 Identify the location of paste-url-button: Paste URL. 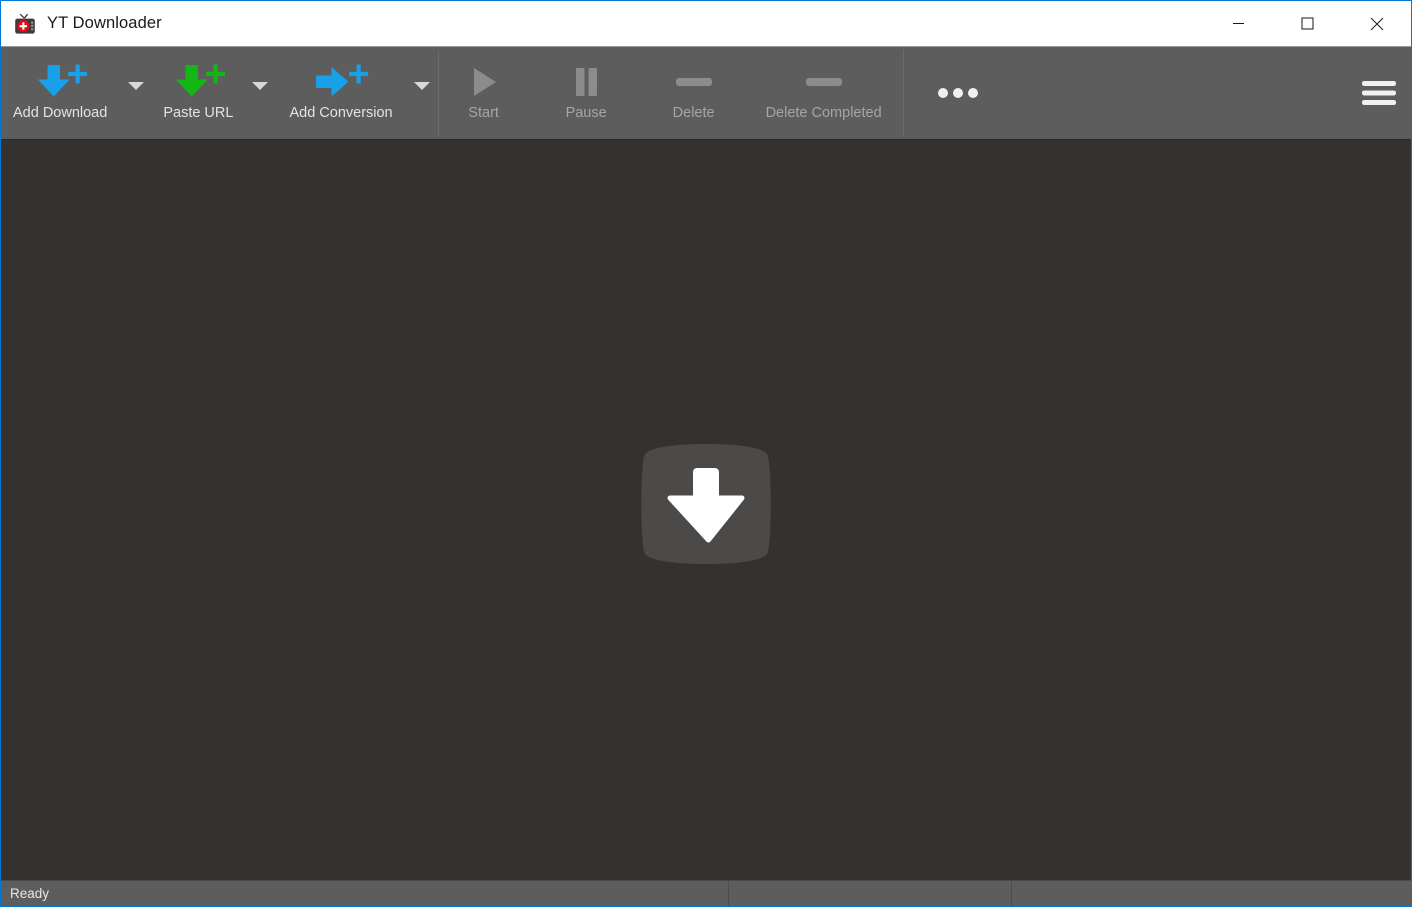
(198, 93).